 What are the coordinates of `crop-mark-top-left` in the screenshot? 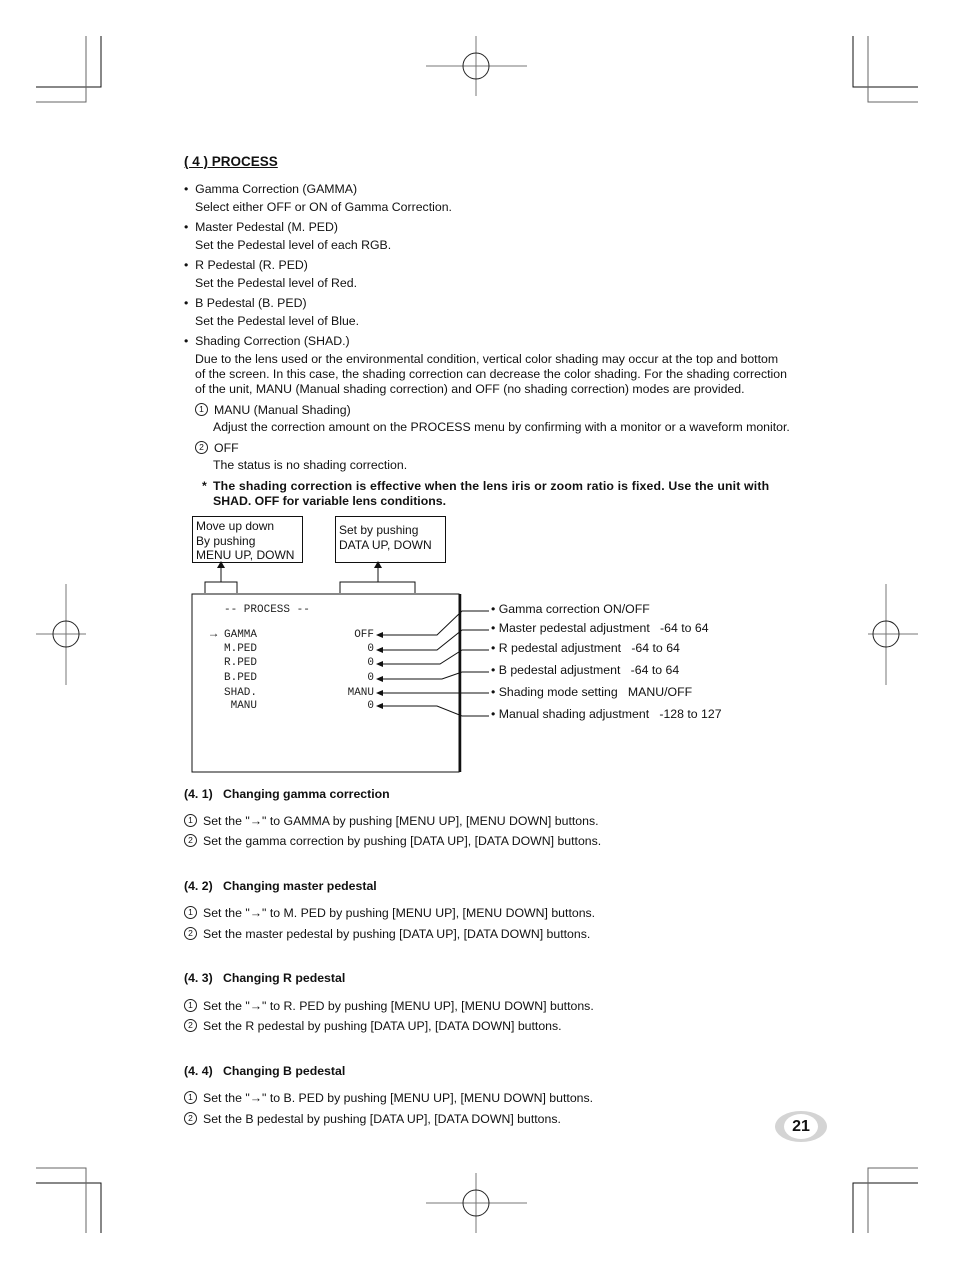 It's located at (69, 62).